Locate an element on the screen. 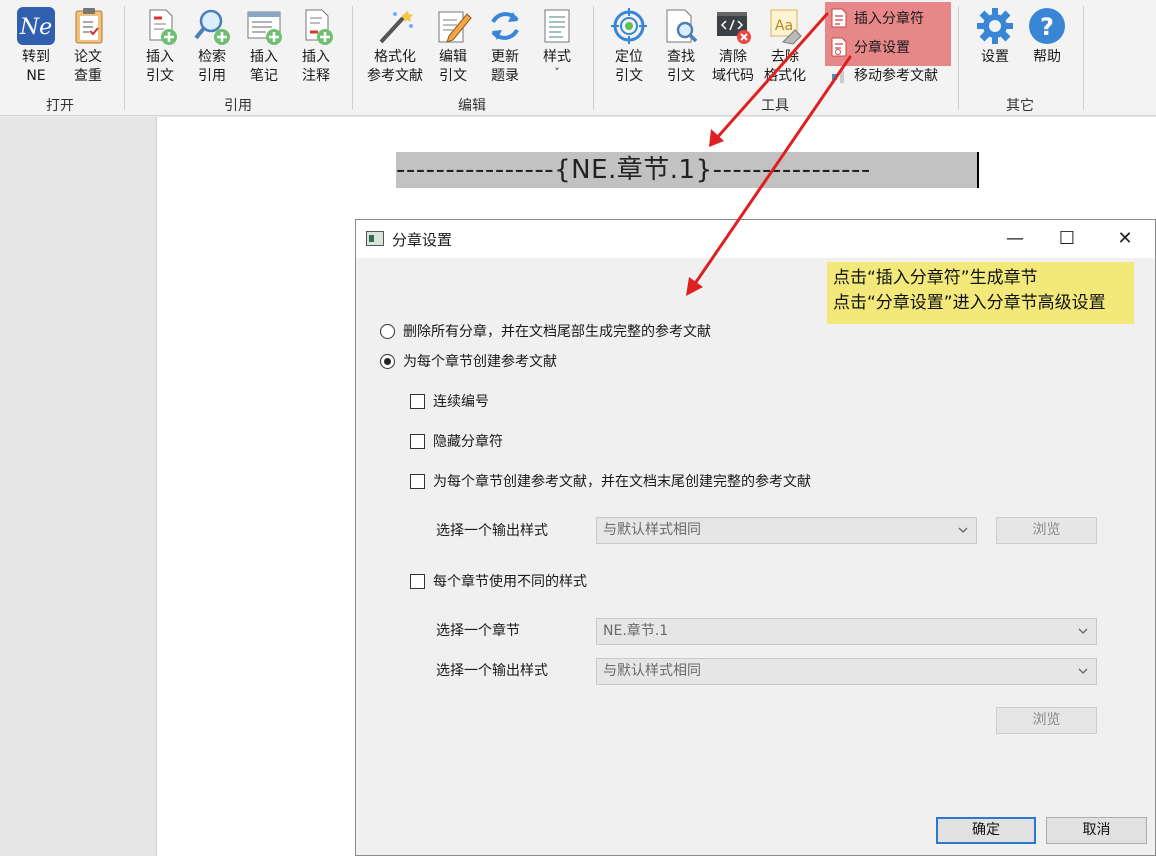 This screenshot has height=856, width=1156. format-refs-label-1: 格式化 is located at coordinates (395, 57).